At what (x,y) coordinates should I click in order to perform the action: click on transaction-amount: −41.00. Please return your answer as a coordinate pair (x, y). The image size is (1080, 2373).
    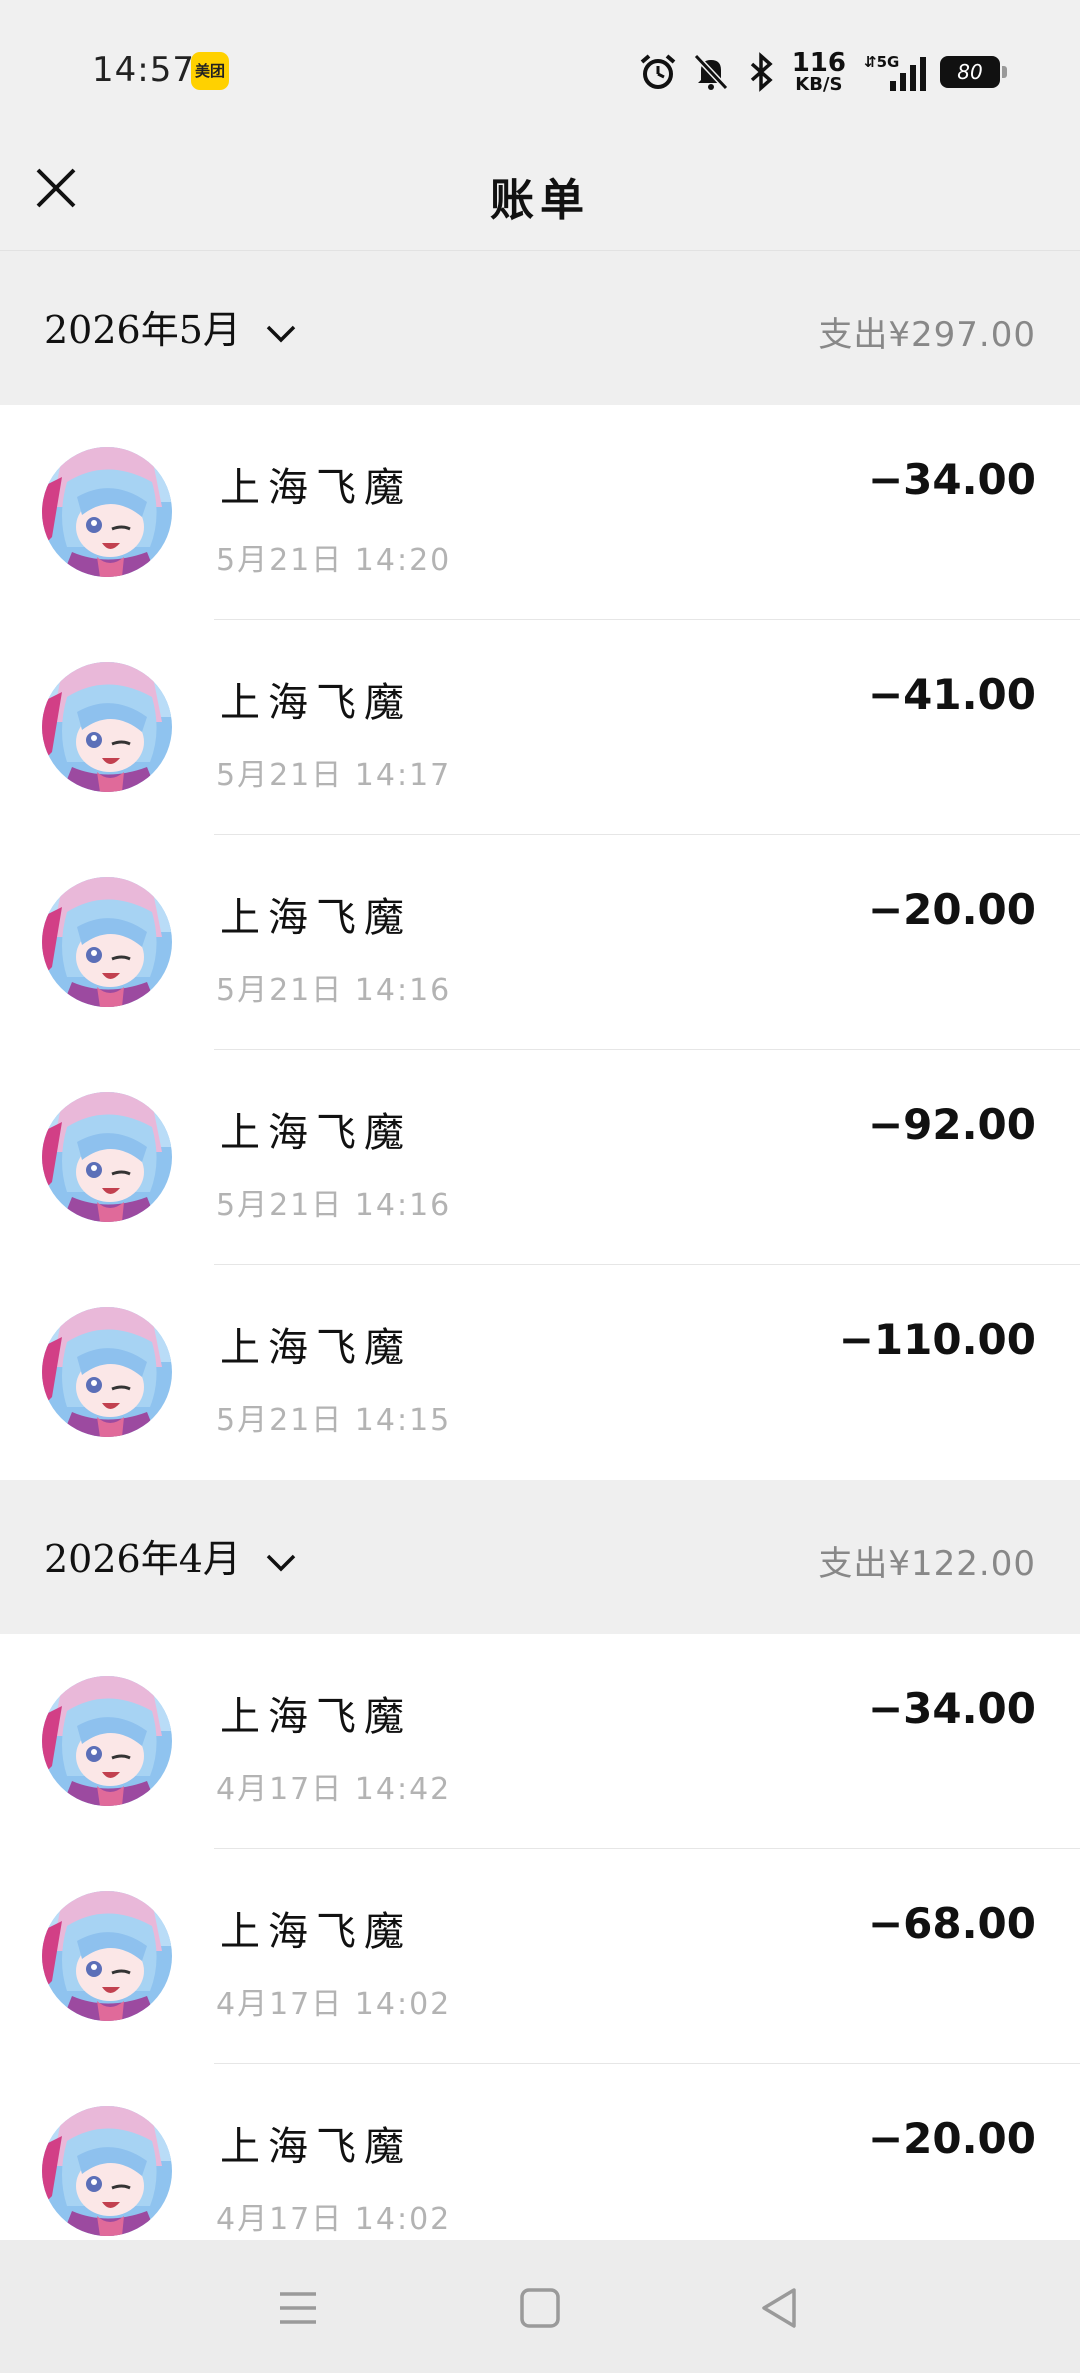
    Looking at the image, I should click on (951, 694).